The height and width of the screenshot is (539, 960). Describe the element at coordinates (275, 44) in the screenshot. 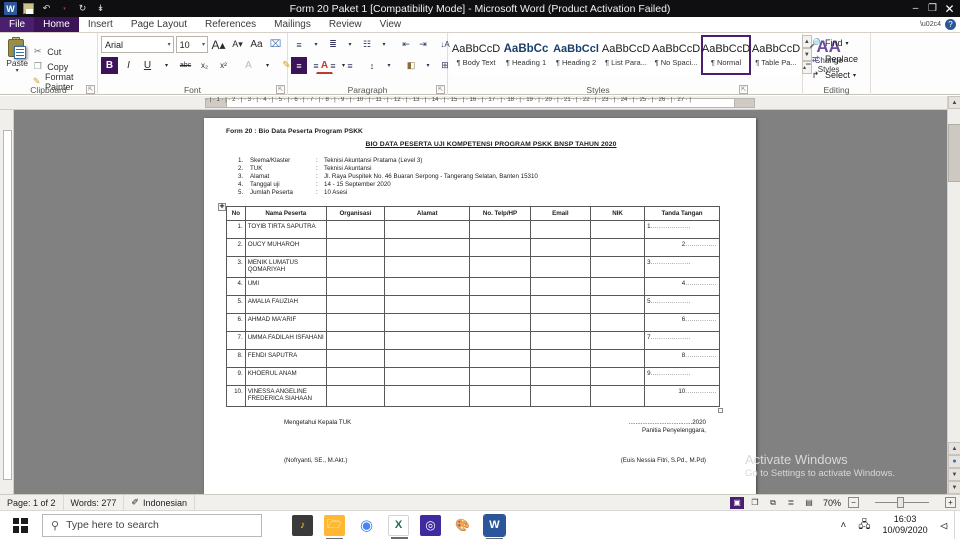

I see `clear-formatting-button: ⌧` at that location.